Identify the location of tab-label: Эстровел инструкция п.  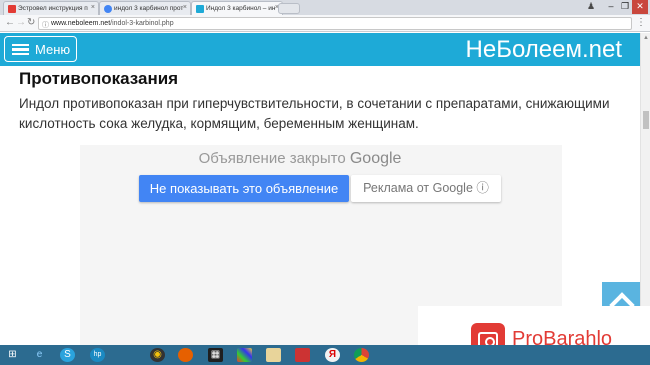
(53, 8).